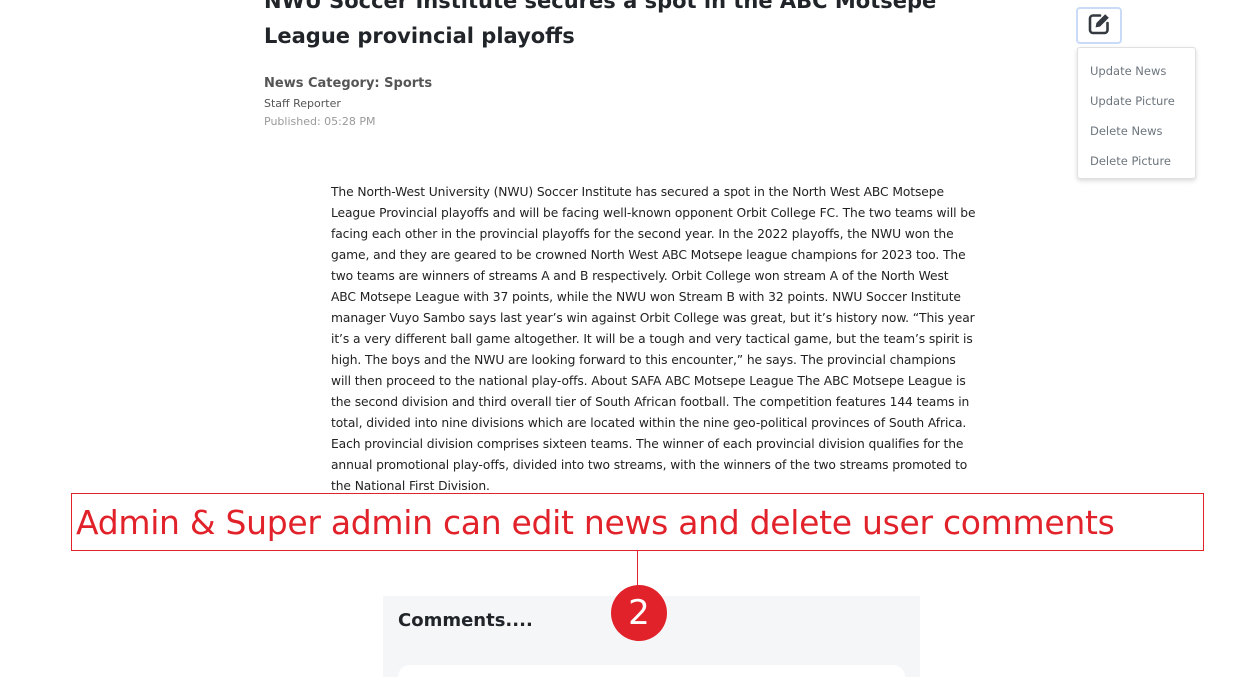  Describe the element at coordinates (1136, 71) in the screenshot. I see `menu-item-update-news: Update News` at that location.